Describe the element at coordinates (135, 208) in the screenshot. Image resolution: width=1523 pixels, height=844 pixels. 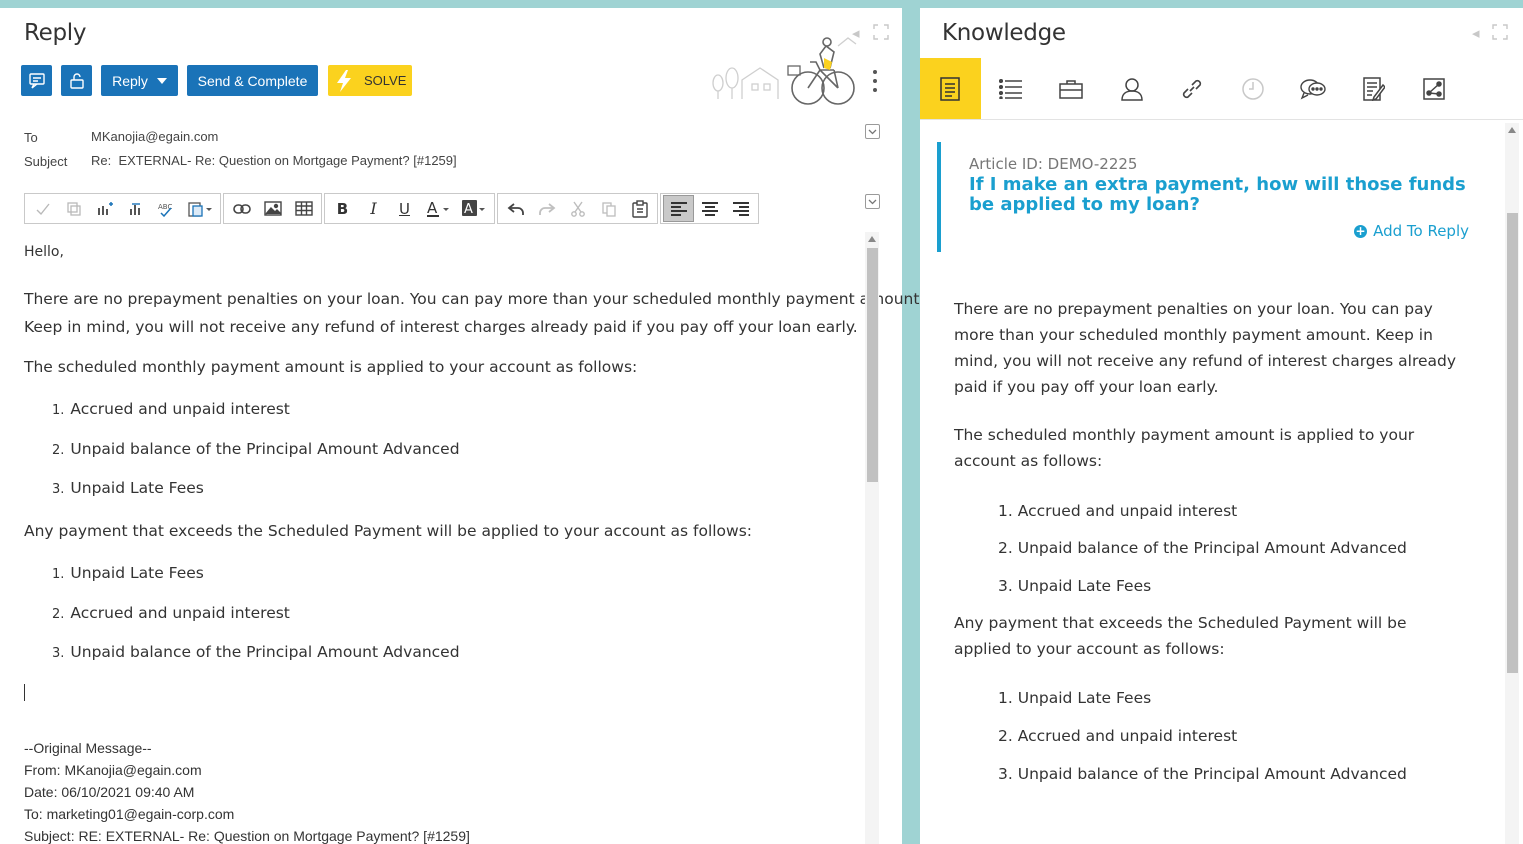
I see `insert-field-icon` at that location.